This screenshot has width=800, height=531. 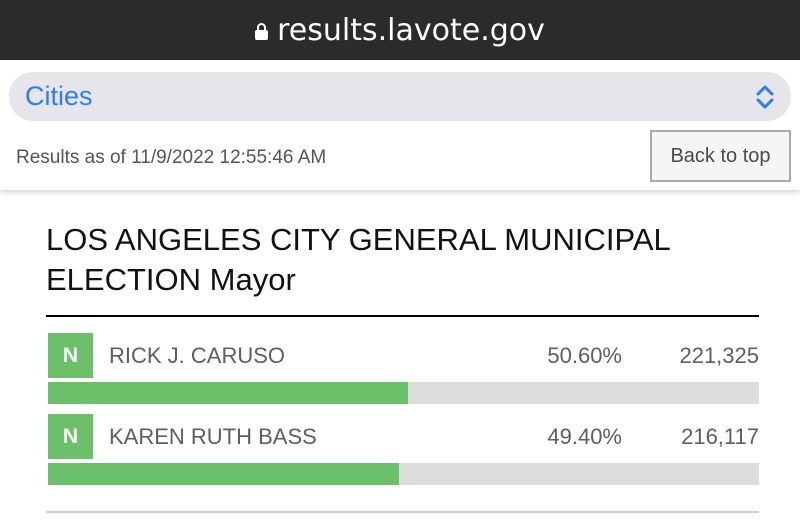 I want to click on candidate-name: RICK J. CARUSO, so click(x=197, y=355).